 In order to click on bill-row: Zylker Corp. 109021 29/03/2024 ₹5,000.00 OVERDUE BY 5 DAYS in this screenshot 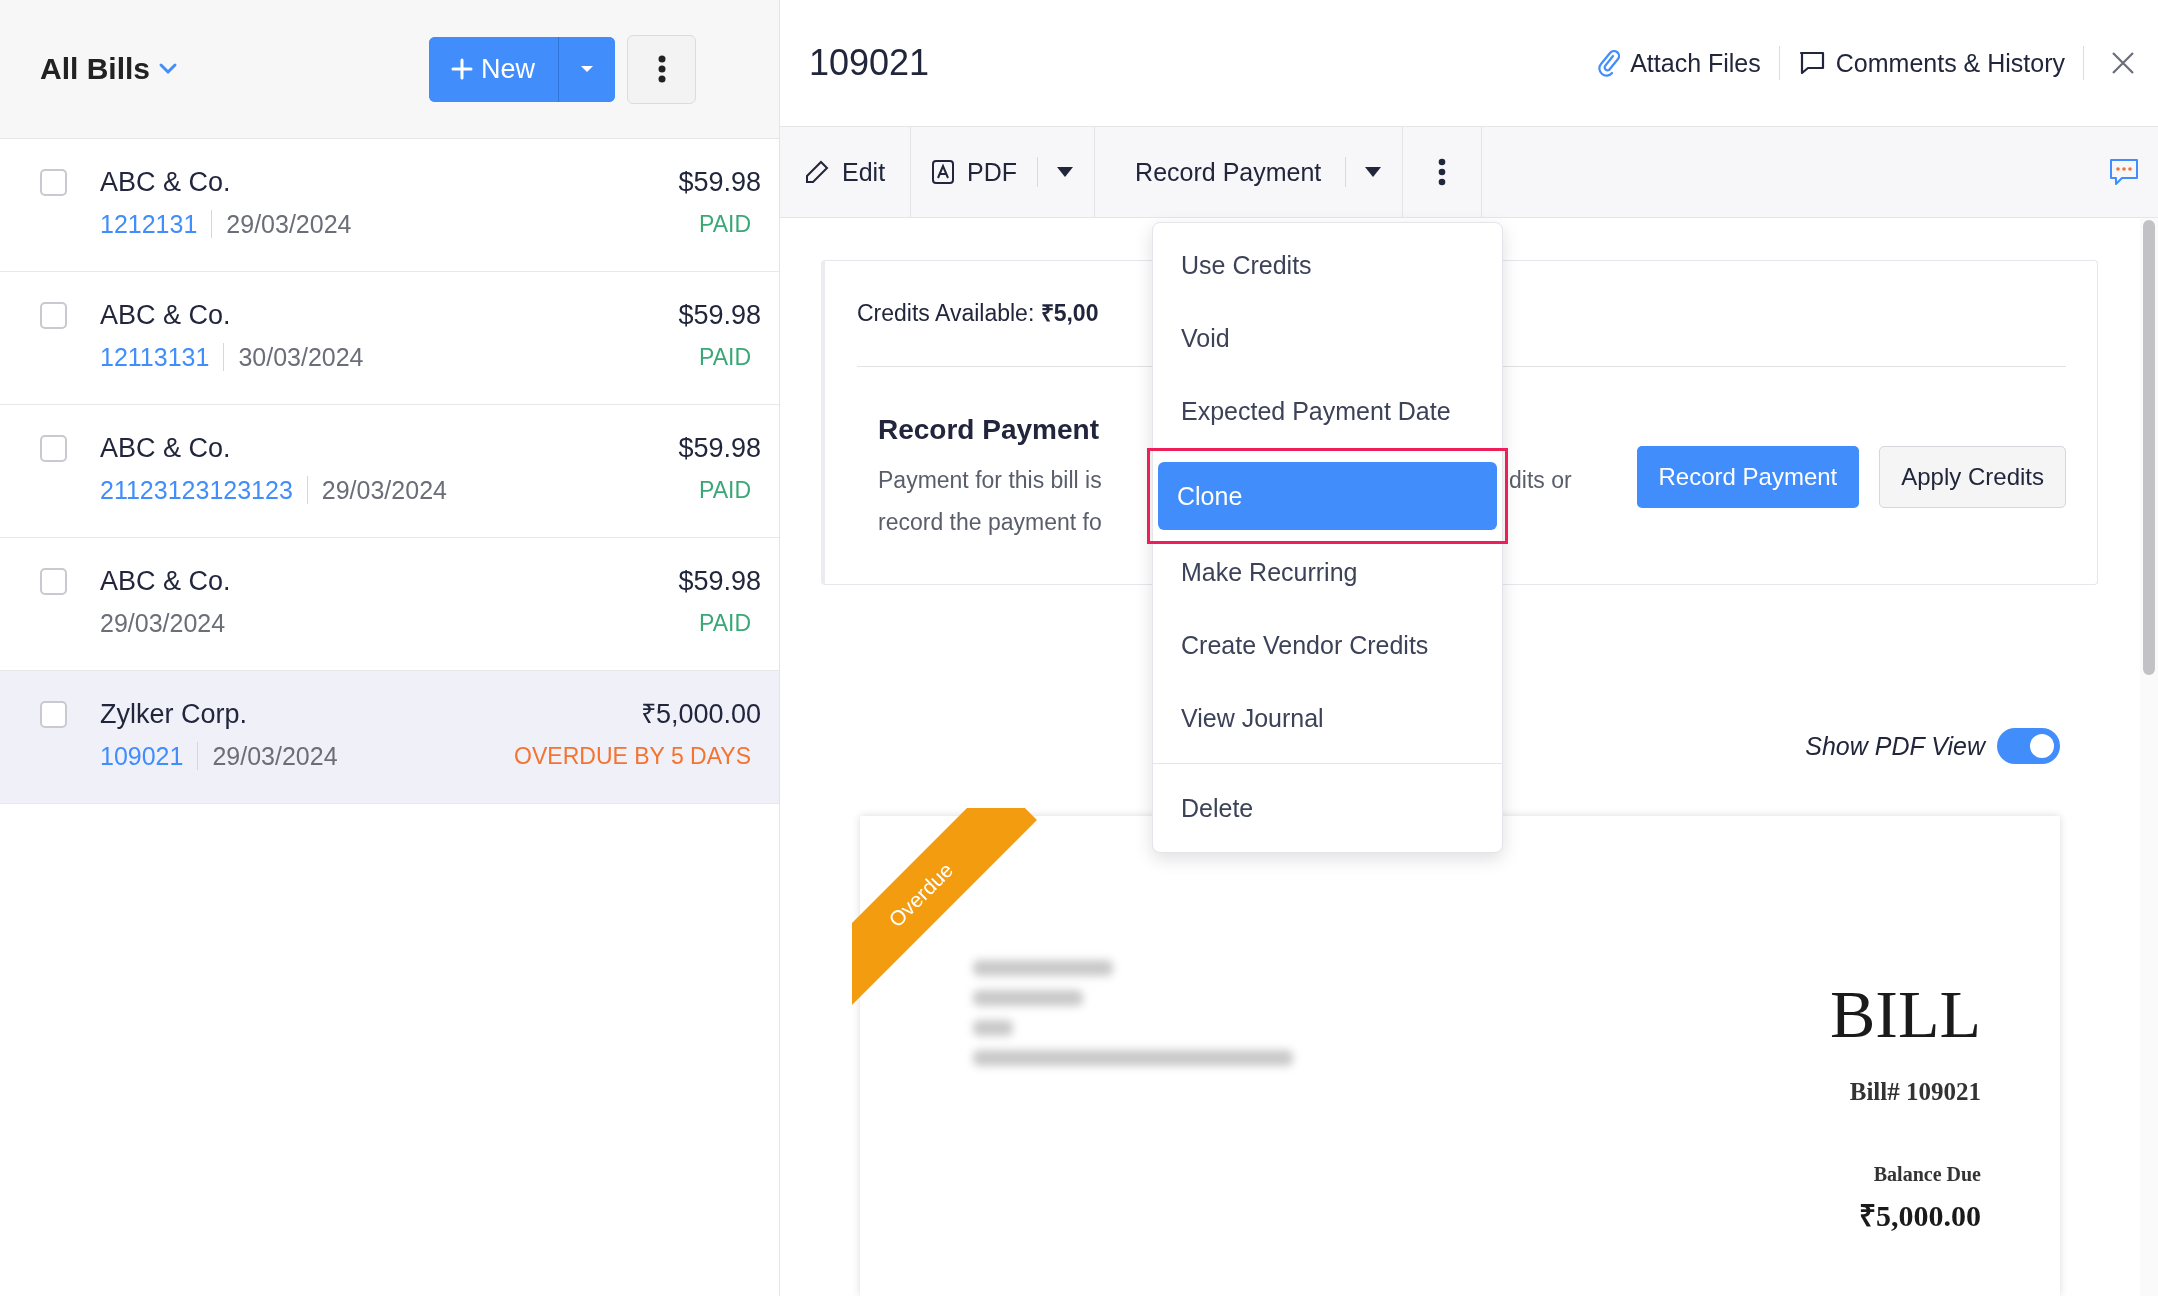, I will do `click(389, 737)`.